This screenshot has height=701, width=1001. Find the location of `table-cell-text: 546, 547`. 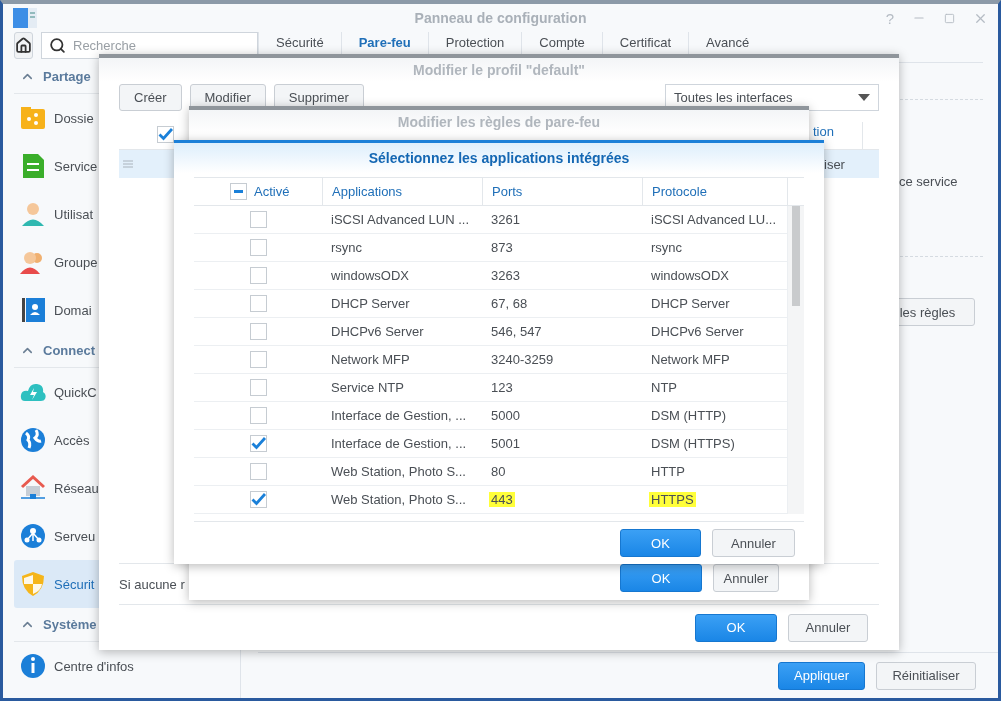

table-cell-text: 546, 547 is located at coordinates (516, 331).